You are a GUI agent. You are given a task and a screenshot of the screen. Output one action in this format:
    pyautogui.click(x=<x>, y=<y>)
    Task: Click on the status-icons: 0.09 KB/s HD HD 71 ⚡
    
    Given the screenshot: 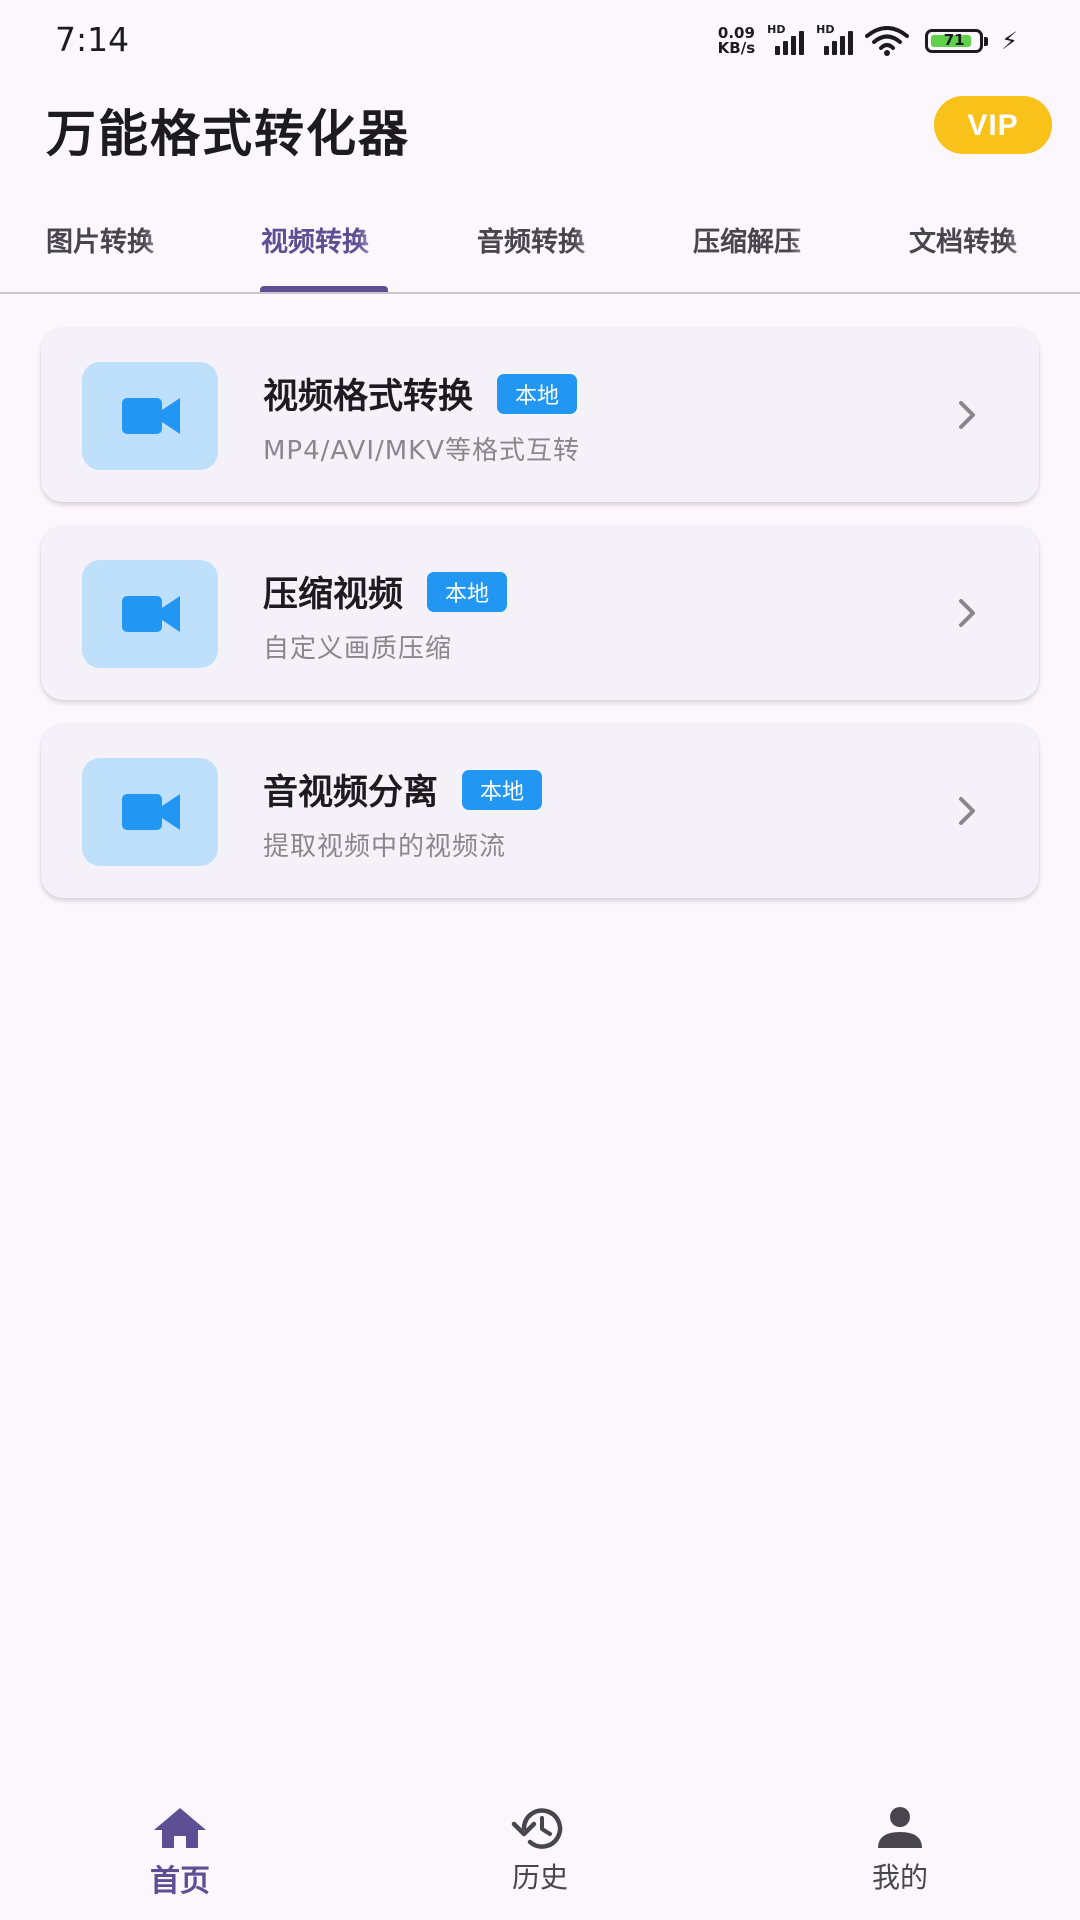 What is the action you would take?
    pyautogui.click(x=867, y=40)
    